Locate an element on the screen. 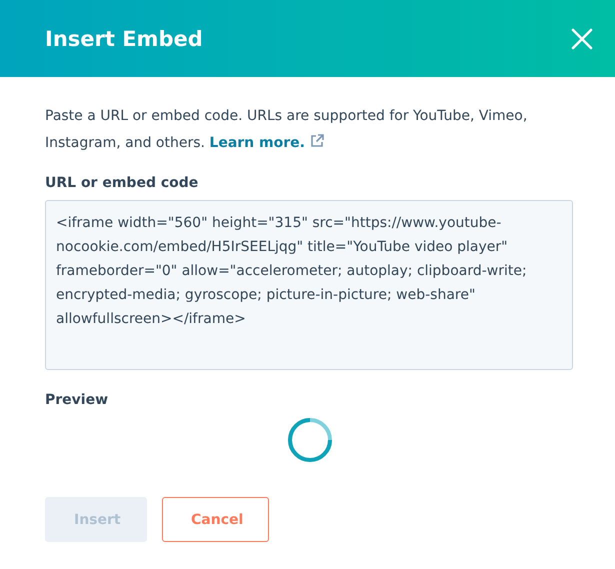  external-link-icon is located at coordinates (317, 141).